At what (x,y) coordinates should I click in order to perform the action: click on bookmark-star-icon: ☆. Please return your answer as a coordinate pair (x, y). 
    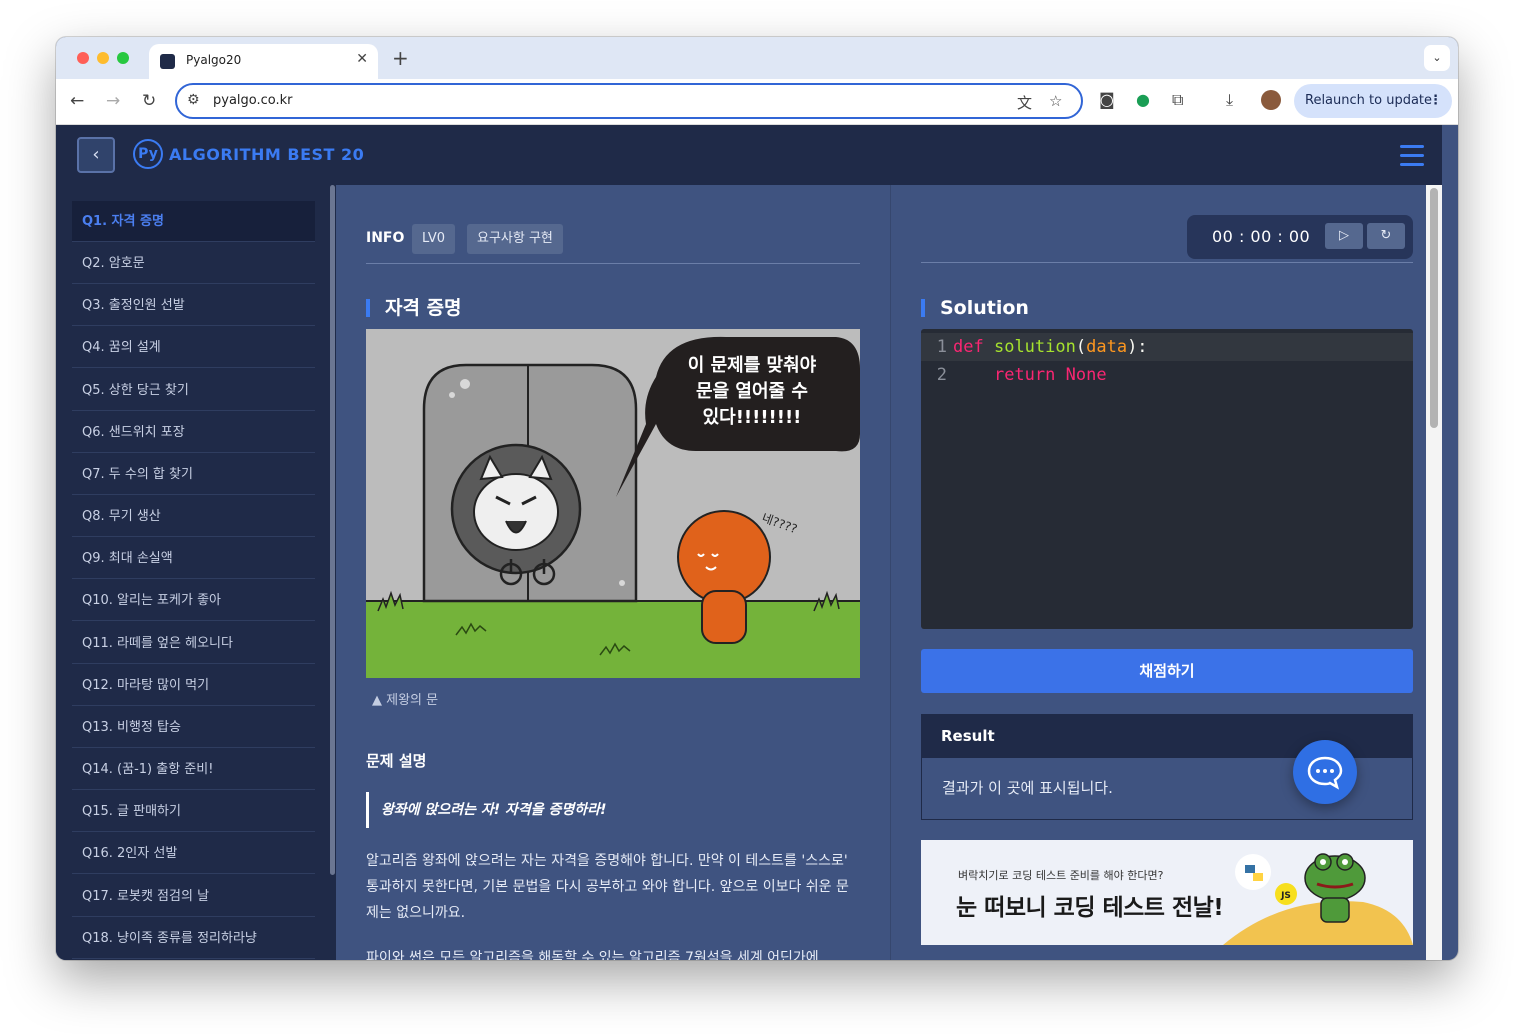
    Looking at the image, I should click on (1055, 101).